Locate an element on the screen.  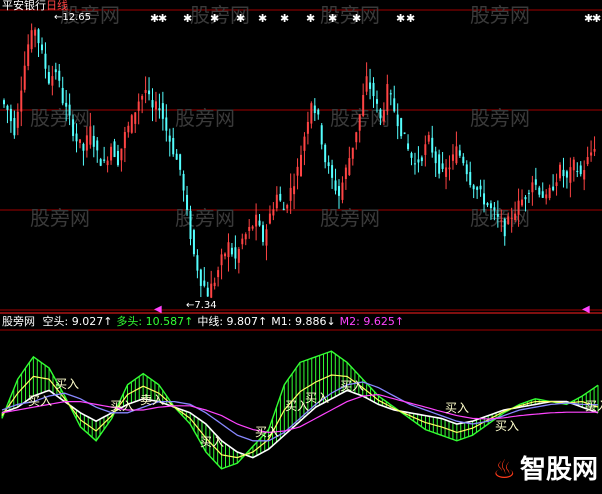
indicator-item-4: M2: 9.625↑ is located at coordinates (372, 321).